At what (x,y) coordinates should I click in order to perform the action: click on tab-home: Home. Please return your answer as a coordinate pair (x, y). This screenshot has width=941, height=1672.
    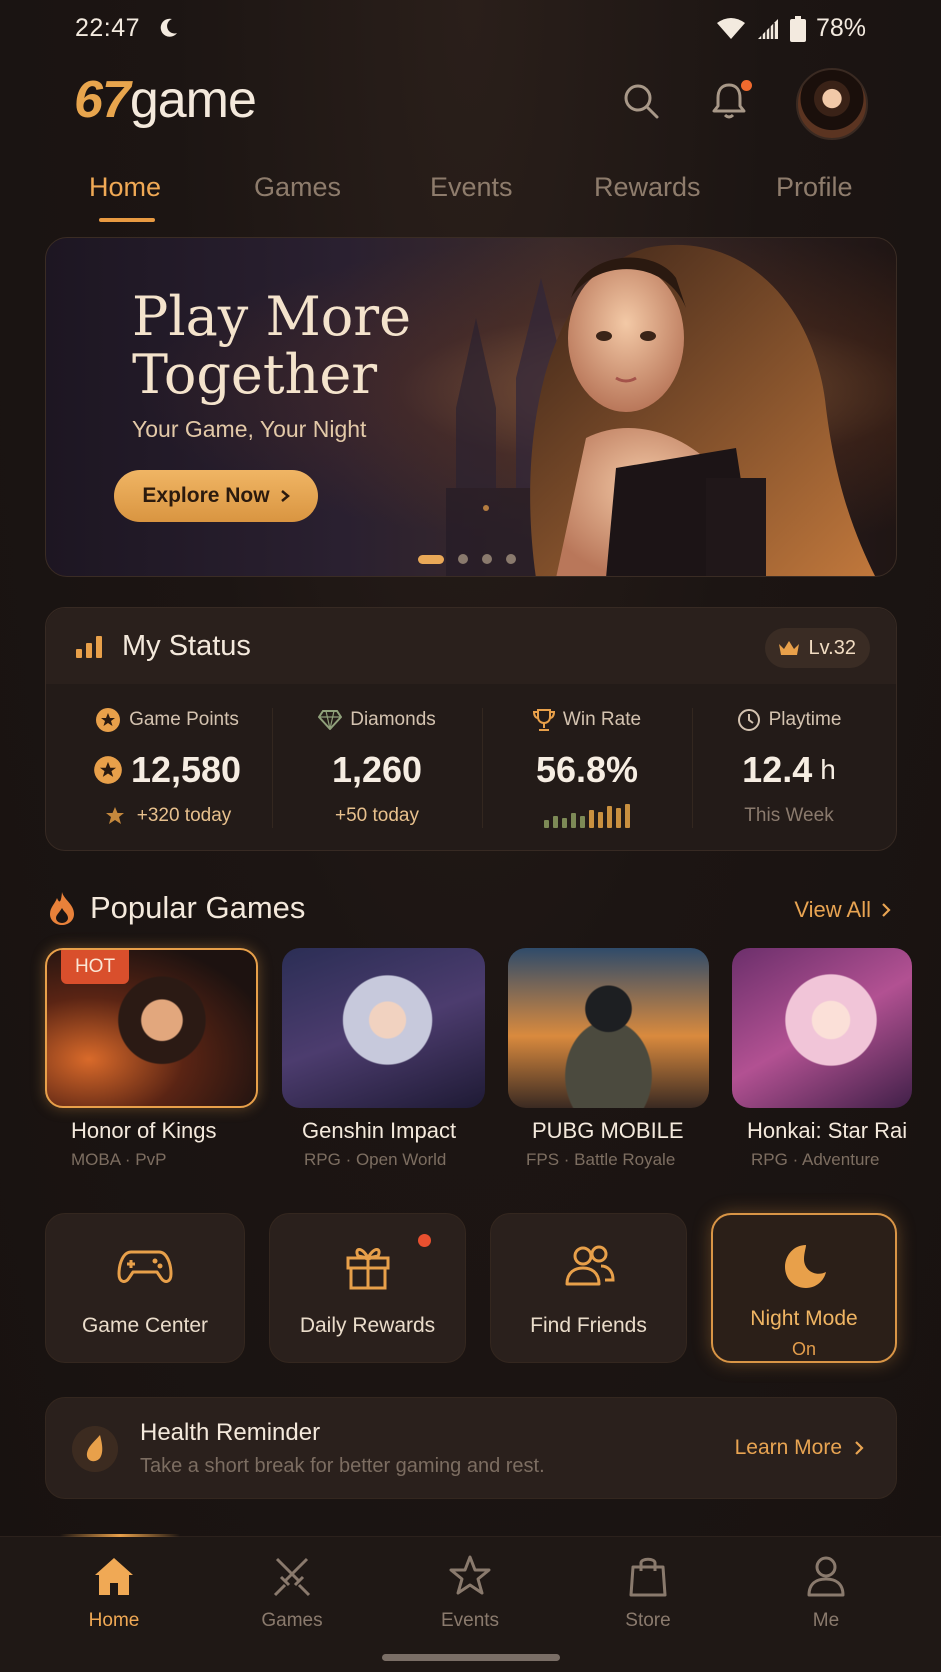
    Looking at the image, I should click on (125, 187).